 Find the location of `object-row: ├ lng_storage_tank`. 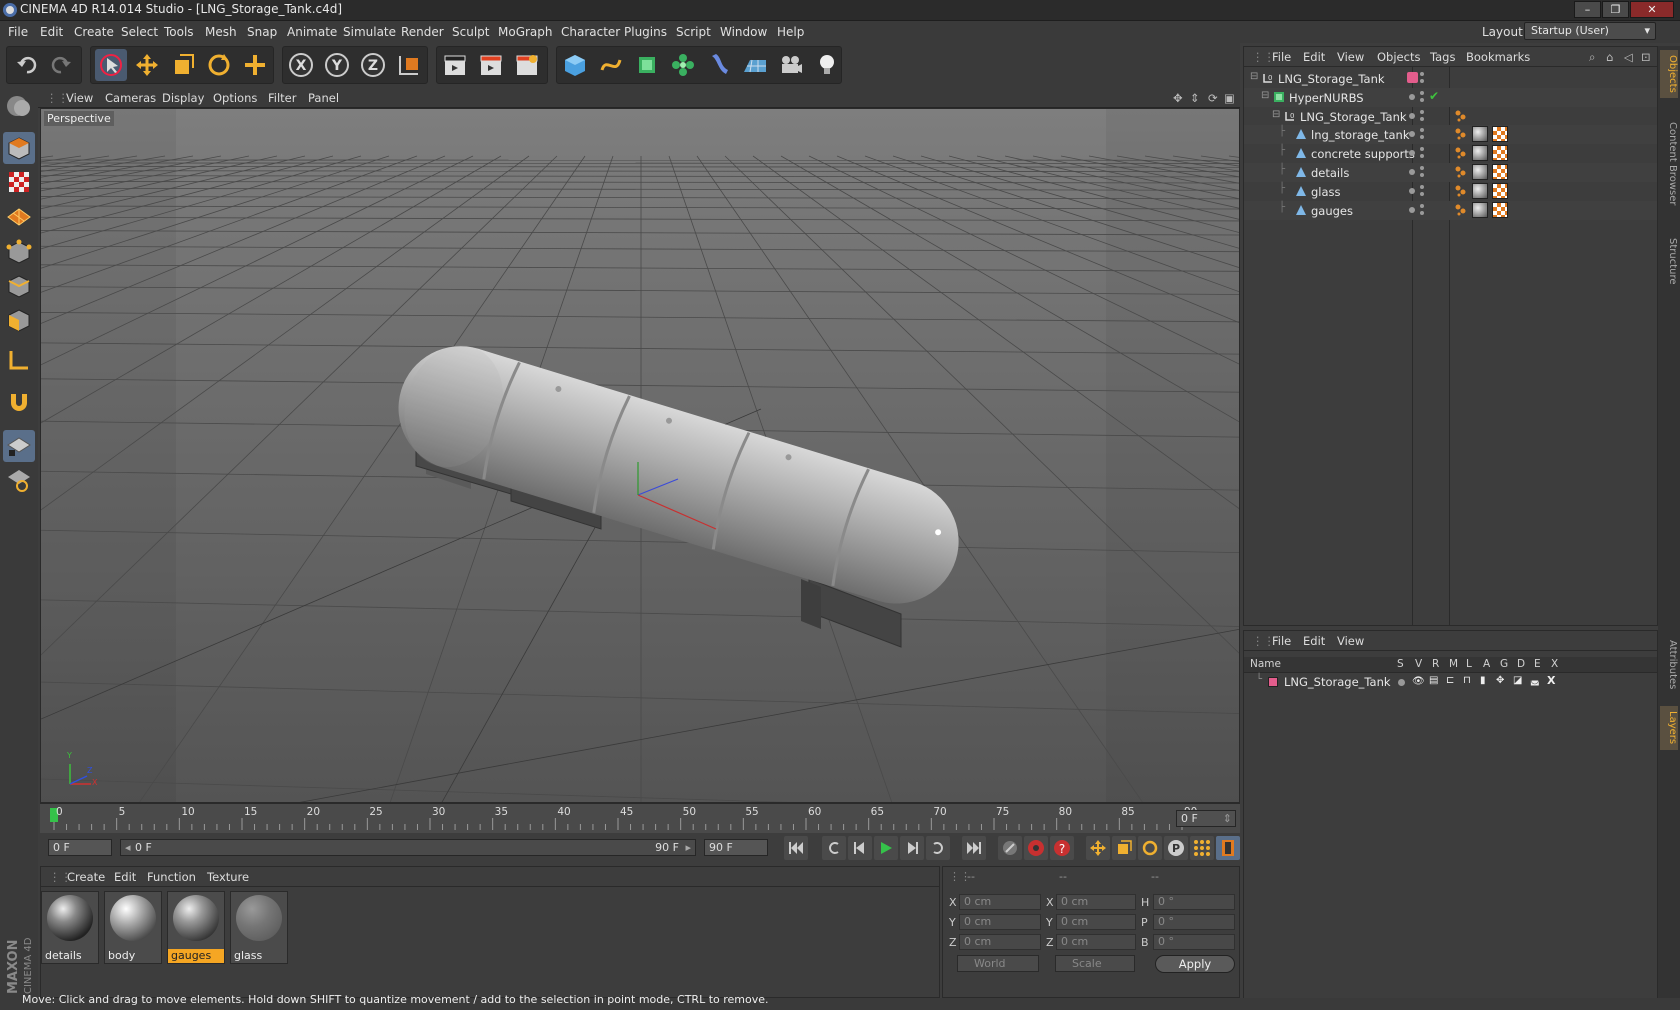

object-row: ├ lng_storage_tank is located at coordinates (1450, 135).